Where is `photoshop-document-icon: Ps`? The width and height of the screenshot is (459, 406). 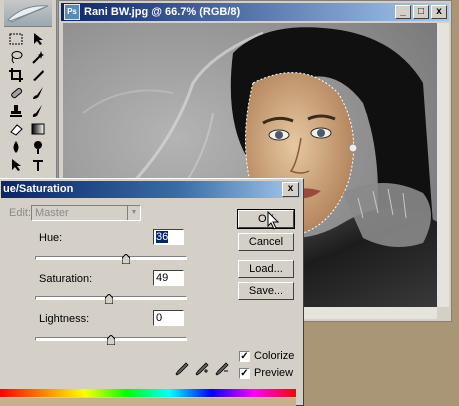 photoshop-document-icon: Ps is located at coordinates (72, 12).